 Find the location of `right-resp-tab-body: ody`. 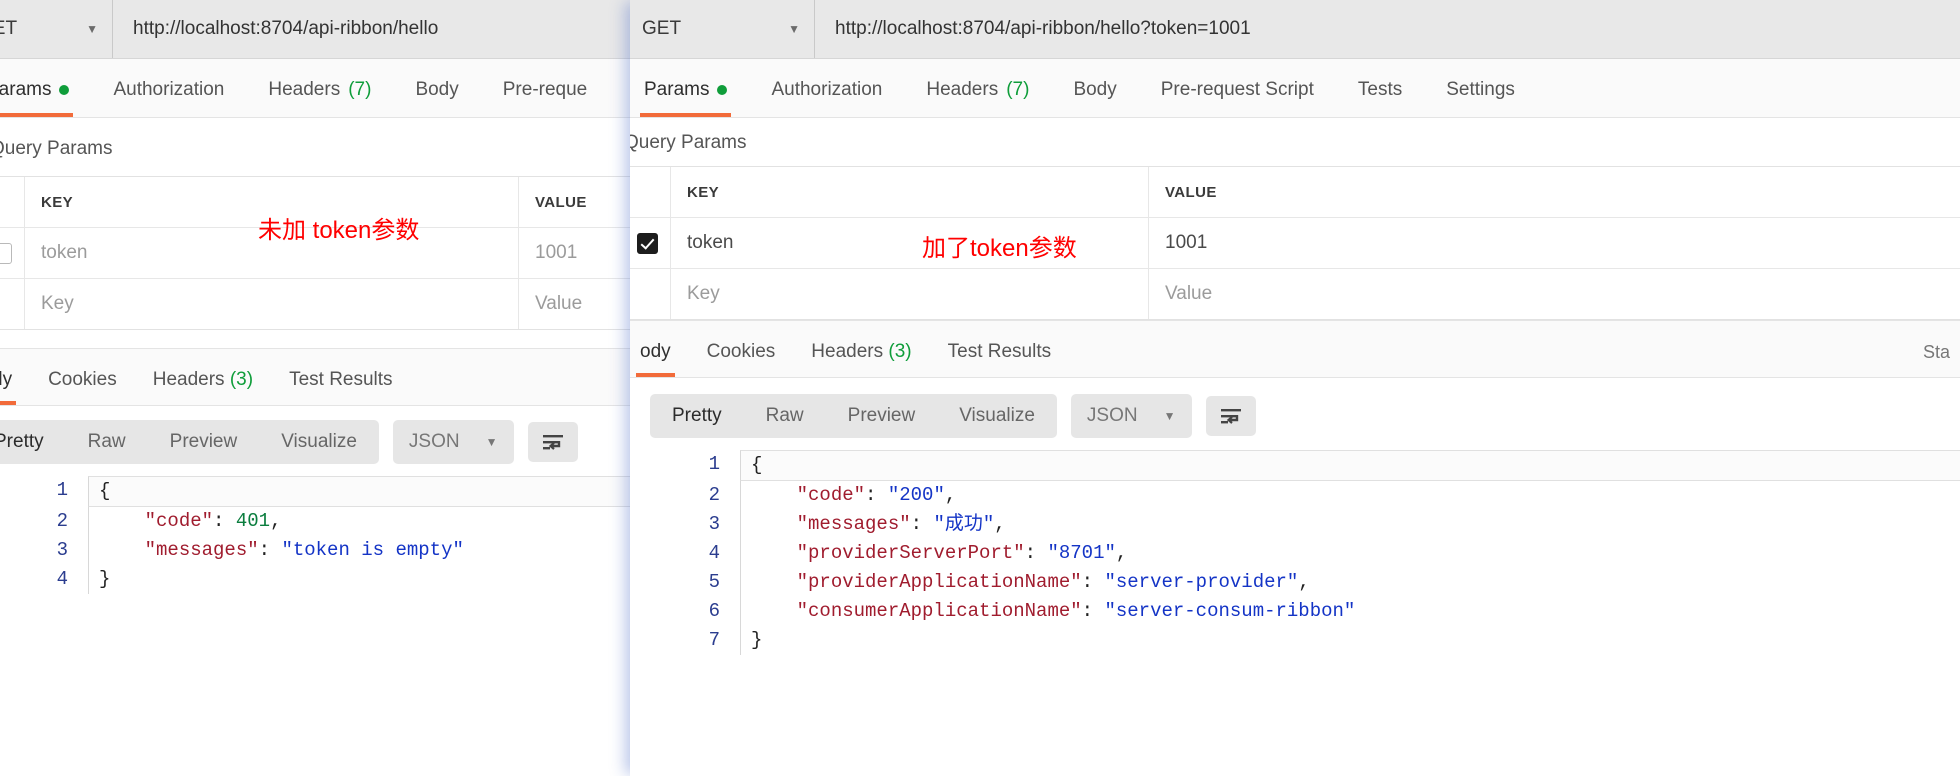

right-resp-tab-body: ody is located at coordinates (659, 359).